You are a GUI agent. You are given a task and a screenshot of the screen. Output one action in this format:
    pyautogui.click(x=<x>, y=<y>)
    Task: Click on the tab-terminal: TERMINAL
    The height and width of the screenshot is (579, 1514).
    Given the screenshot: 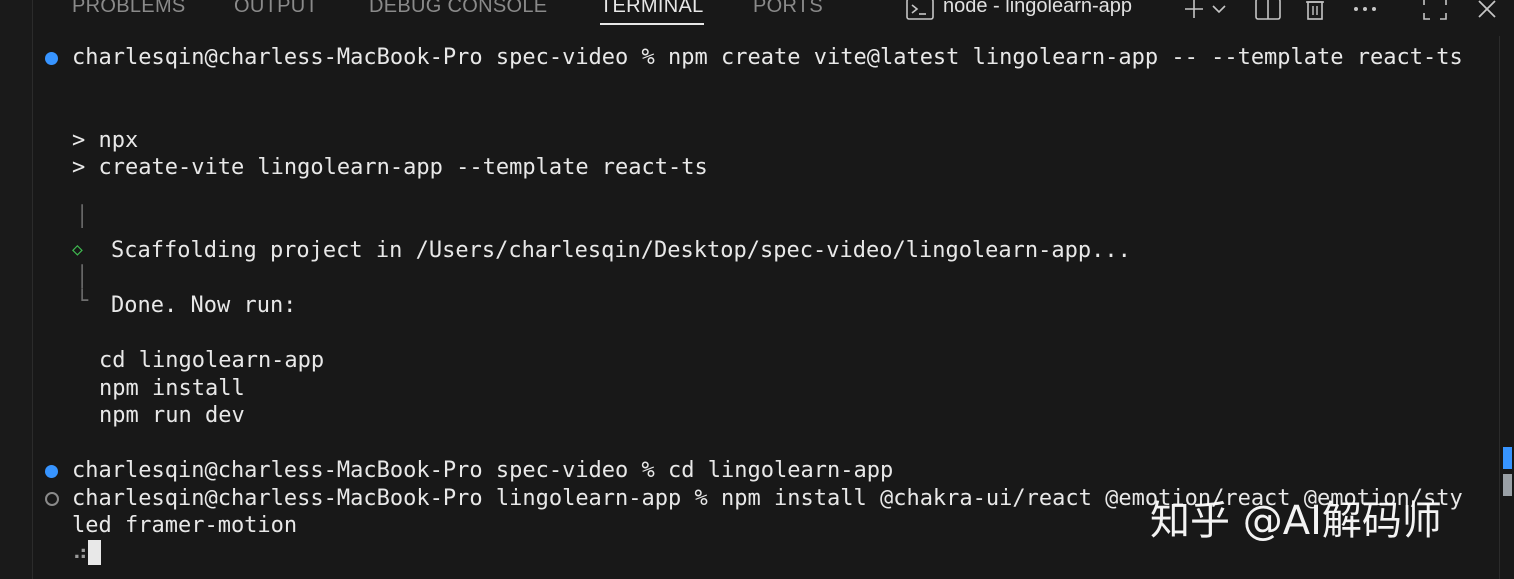 What is the action you would take?
    pyautogui.click(x=652, y=12)
    